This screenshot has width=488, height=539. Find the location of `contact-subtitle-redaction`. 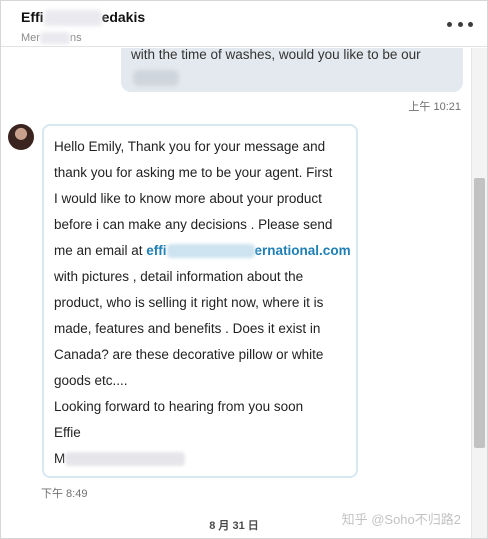

contact-subtitle-redaction is located at coordinates (54, 38).